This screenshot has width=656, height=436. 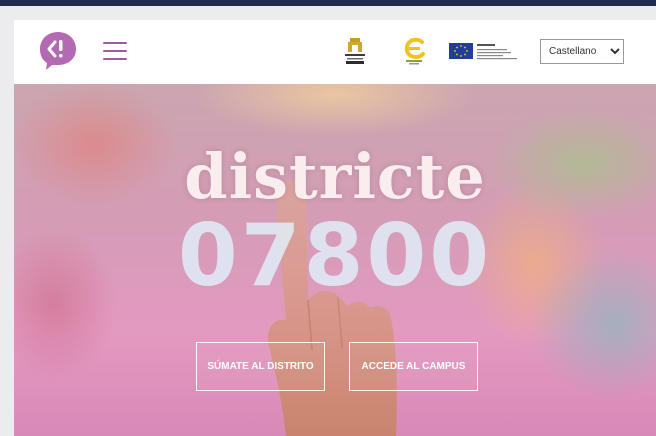 What do you see at coordinates (355, 51) in the screenshot?
I see `ajuntament-logo-icon` at bounding box center [355, 51].